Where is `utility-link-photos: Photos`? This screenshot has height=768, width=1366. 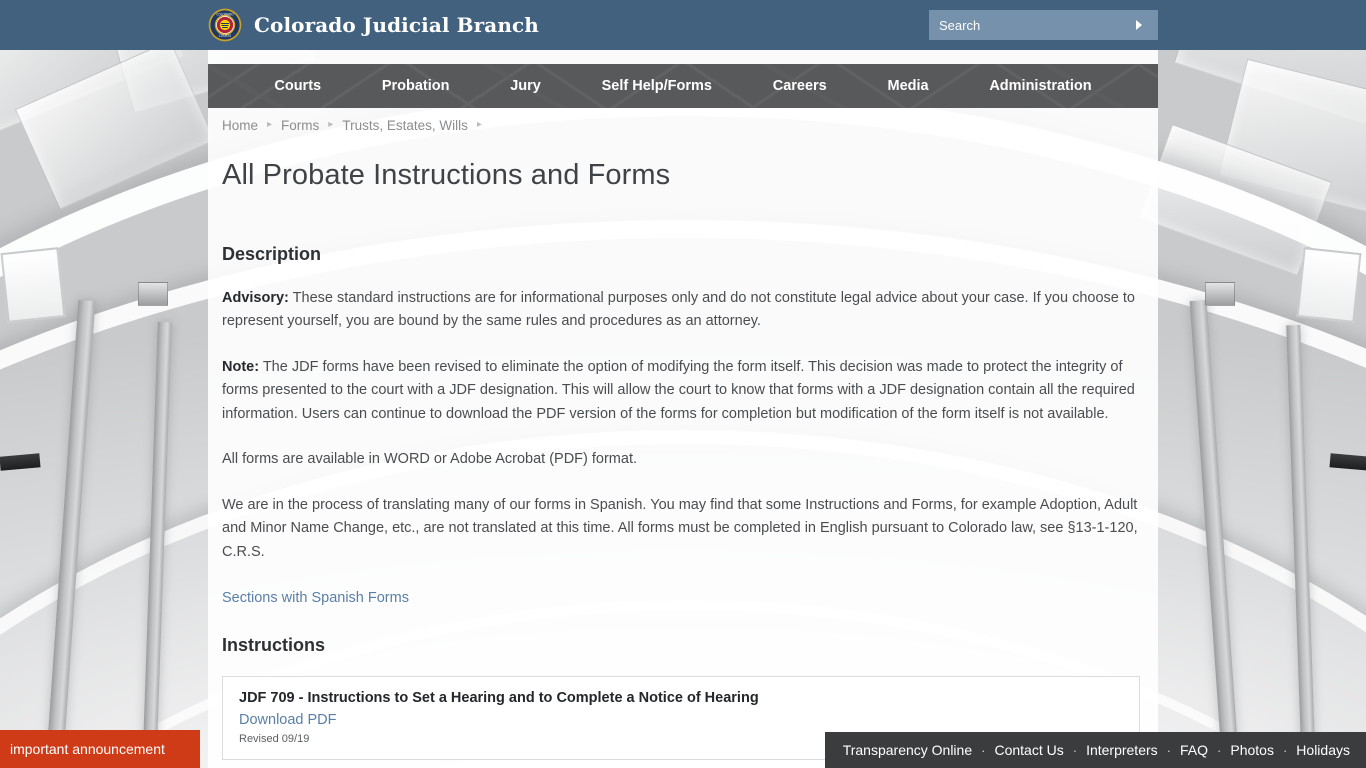
utility-link-photos: Photos is located at coordinates (1252, 750).